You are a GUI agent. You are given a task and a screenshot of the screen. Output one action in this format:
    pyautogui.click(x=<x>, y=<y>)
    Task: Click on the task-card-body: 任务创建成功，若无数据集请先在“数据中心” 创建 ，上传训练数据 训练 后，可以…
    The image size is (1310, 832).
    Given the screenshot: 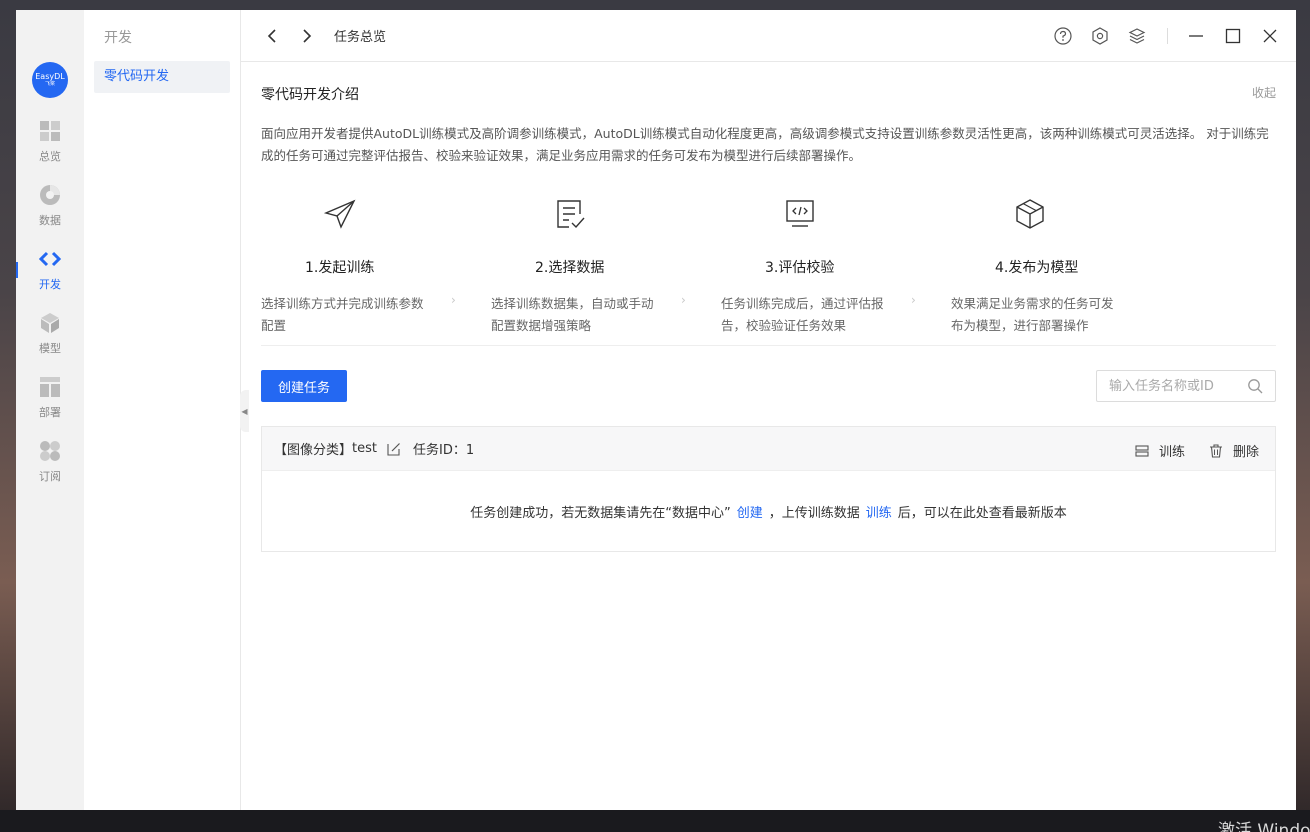 What is the action you would take?
    pyautogui.click(x=768, y=511)
    